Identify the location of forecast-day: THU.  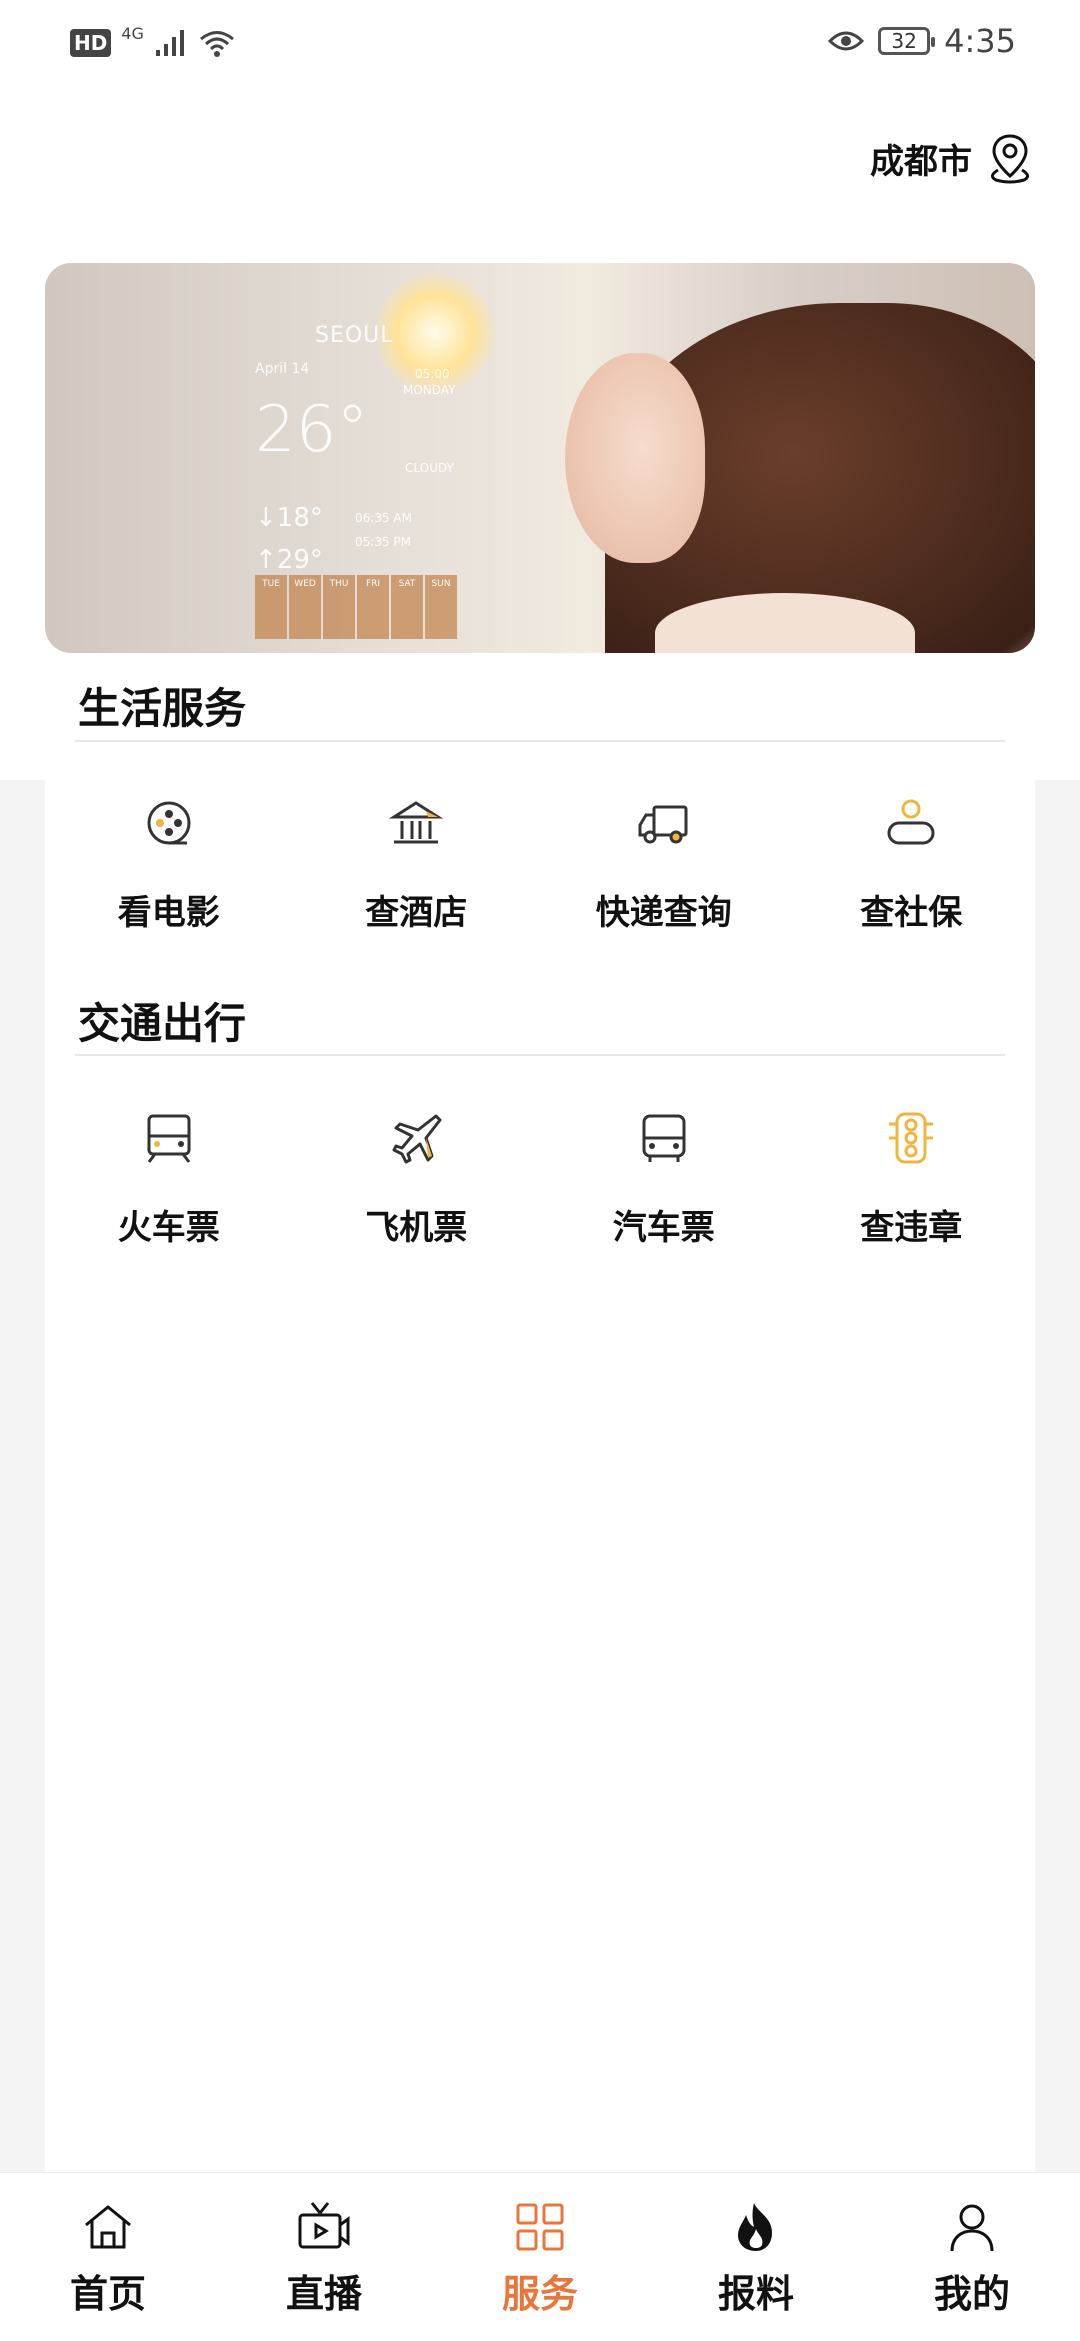
(339, 607).